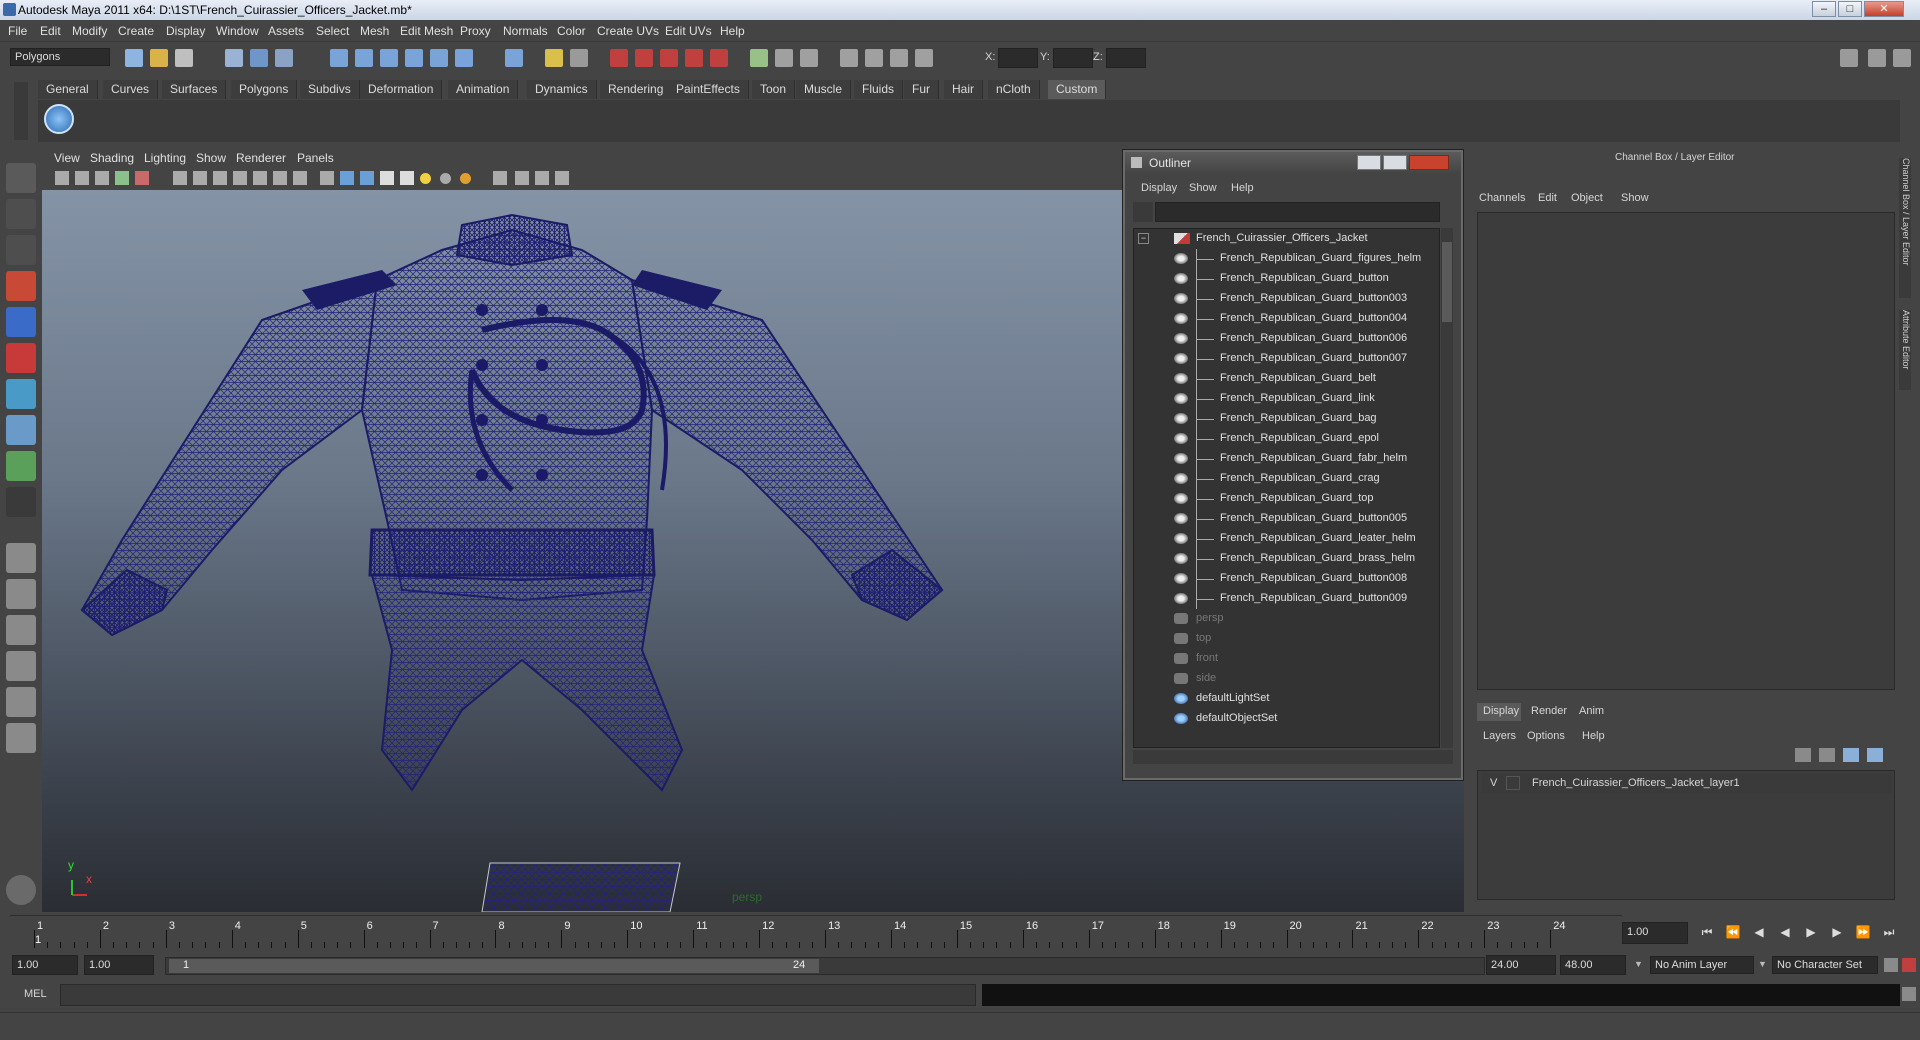 This screenshot has width=1920, height=1040. What do you see at coordinates (1286, 719) in the screenshot?
I see `outliner-row-set: defaultObjectSet` at bounding box center [1286, 719].